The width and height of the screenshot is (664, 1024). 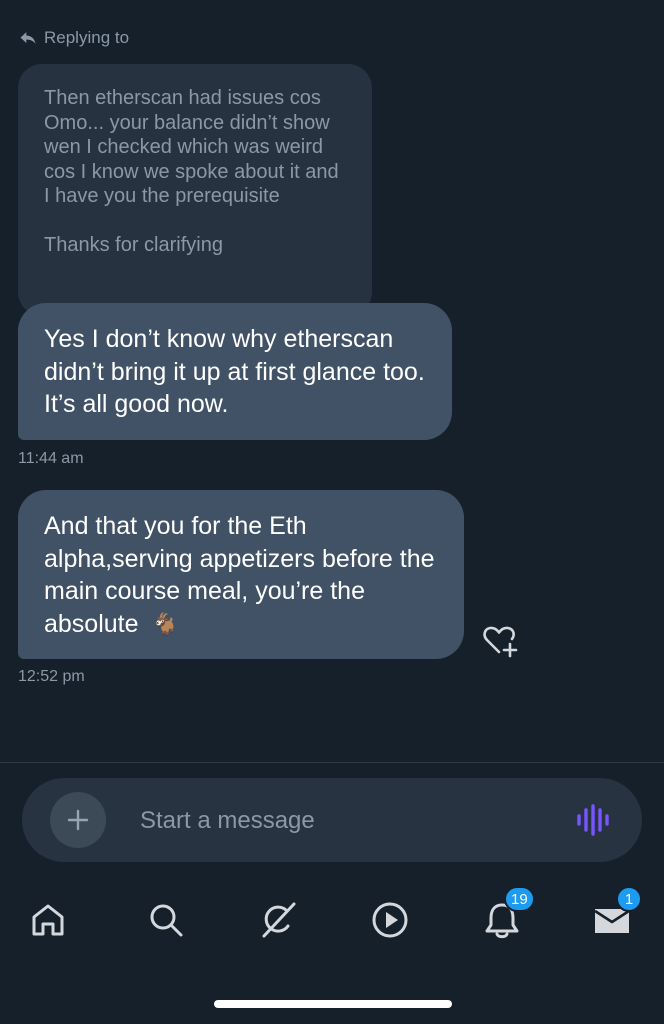 What do you see at coordinates (333, 1004) in the screenshot?
I see `home-indicator` at bounding box center [333, 1004].